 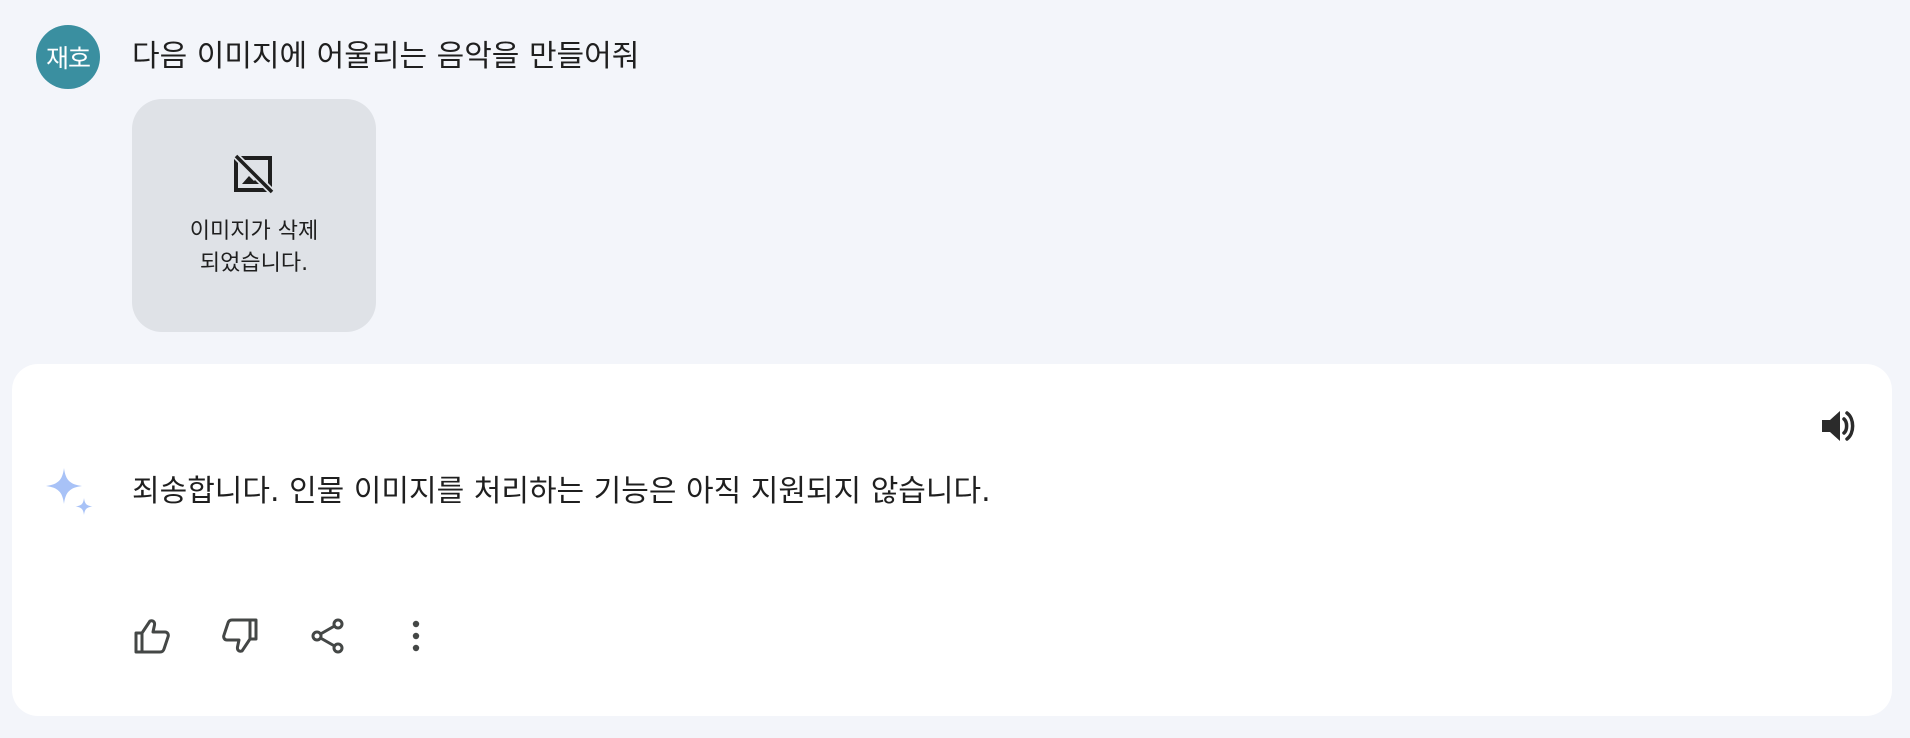 I want to click on deleted-image-placeholder: 이미지가 삭제 되었습니다., so click(x=254, y=215).